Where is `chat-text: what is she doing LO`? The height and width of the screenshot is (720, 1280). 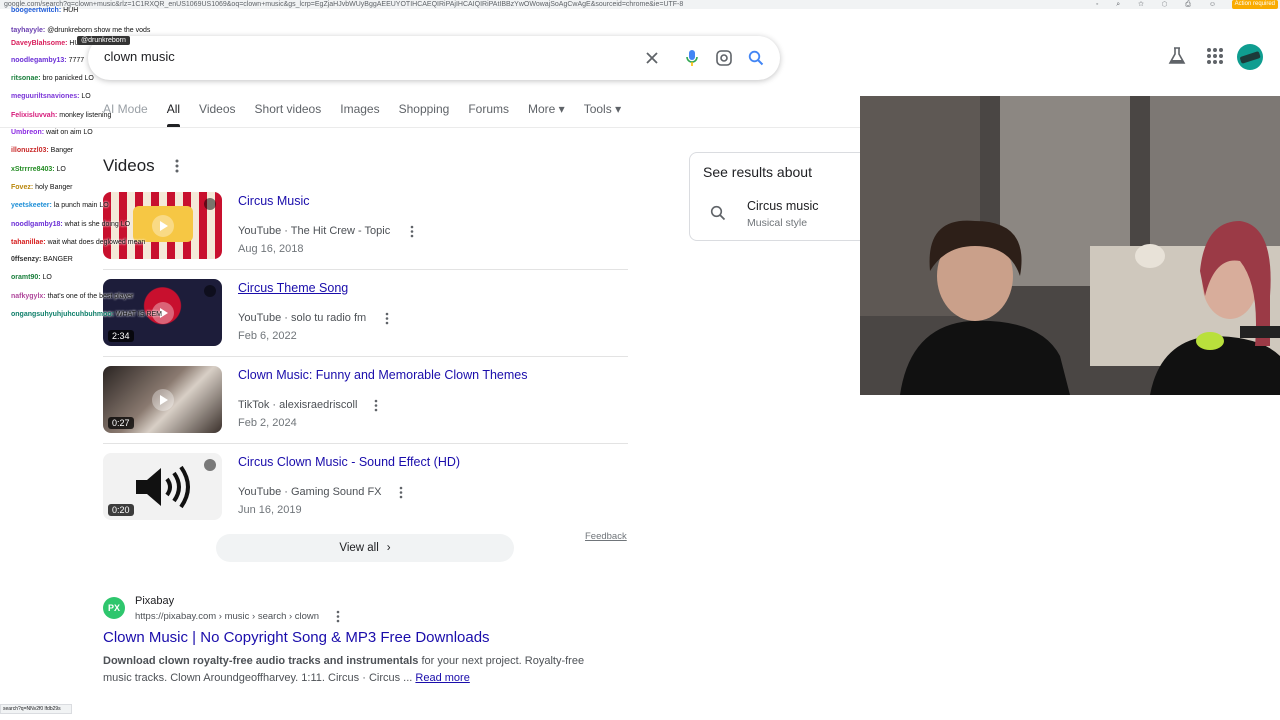
chat-text: what is she doing LO is located at coordinates (96, 224).